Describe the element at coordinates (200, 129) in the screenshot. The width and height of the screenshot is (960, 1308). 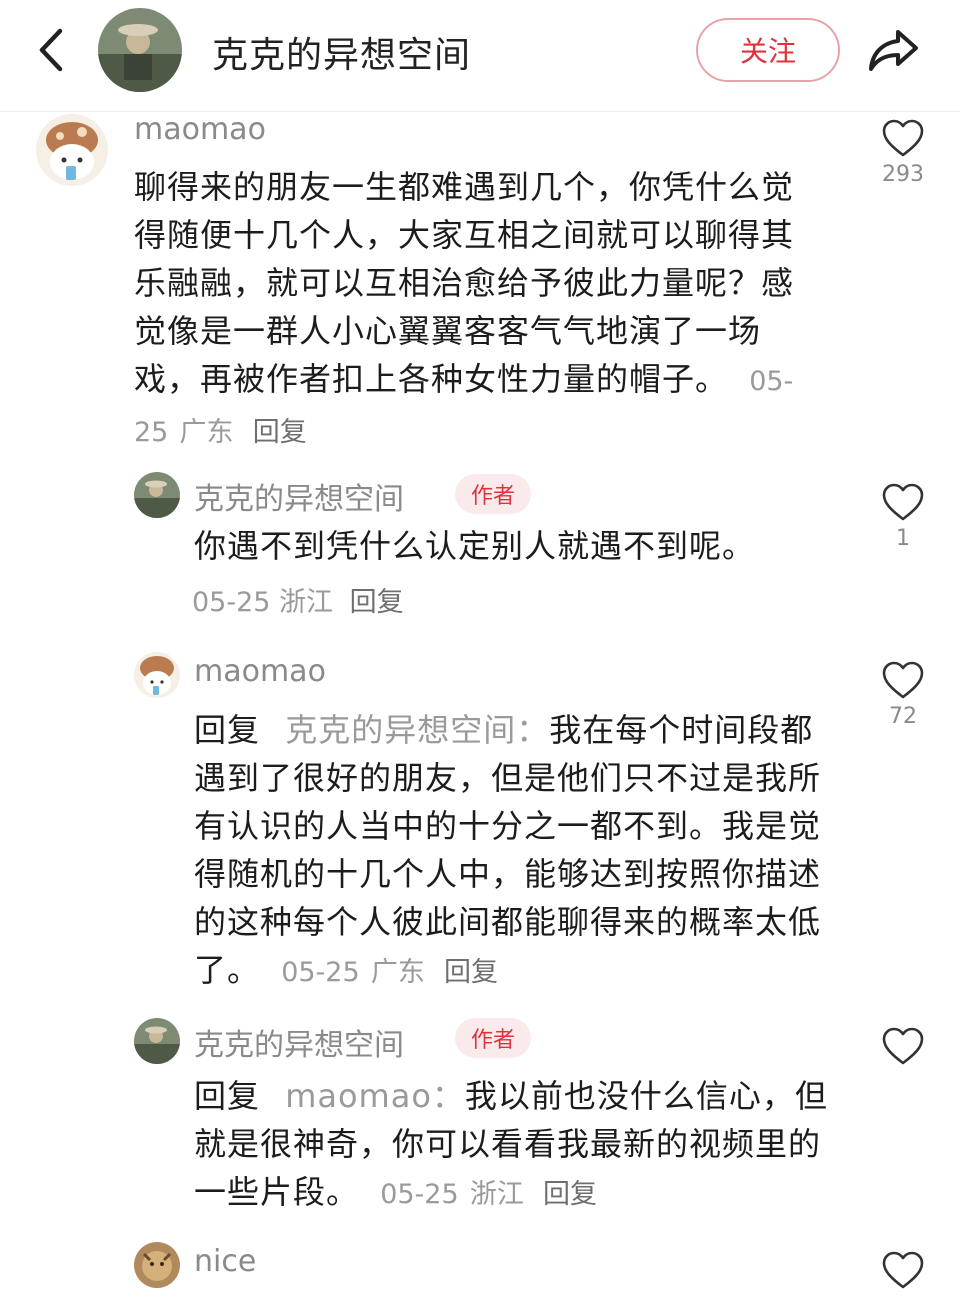
I see `comment-username: maomao` at that location.